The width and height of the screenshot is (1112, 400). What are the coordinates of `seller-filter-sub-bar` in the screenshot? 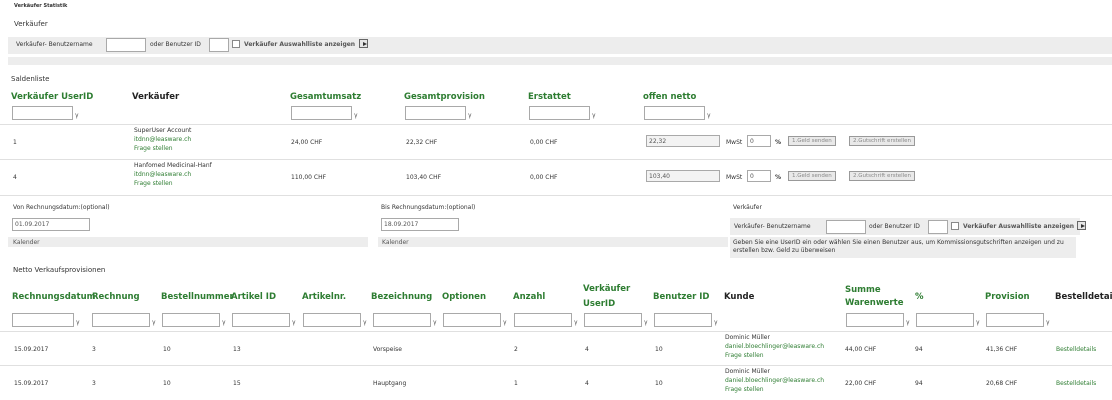 It's located at (560, 61).